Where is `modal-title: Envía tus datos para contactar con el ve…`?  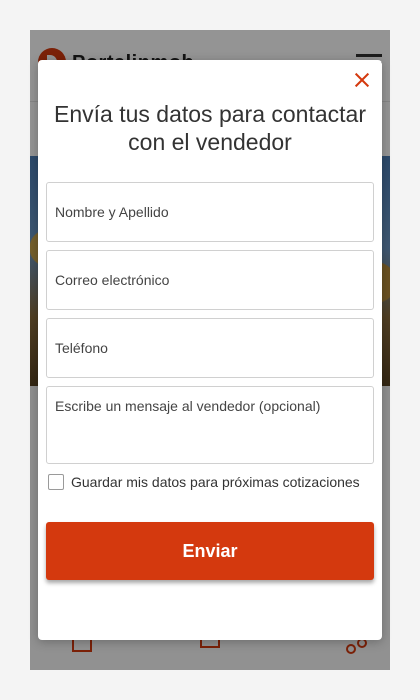 modal-title: Envía tus datos para contactar con el ve… is located at coordinates (210, 128).